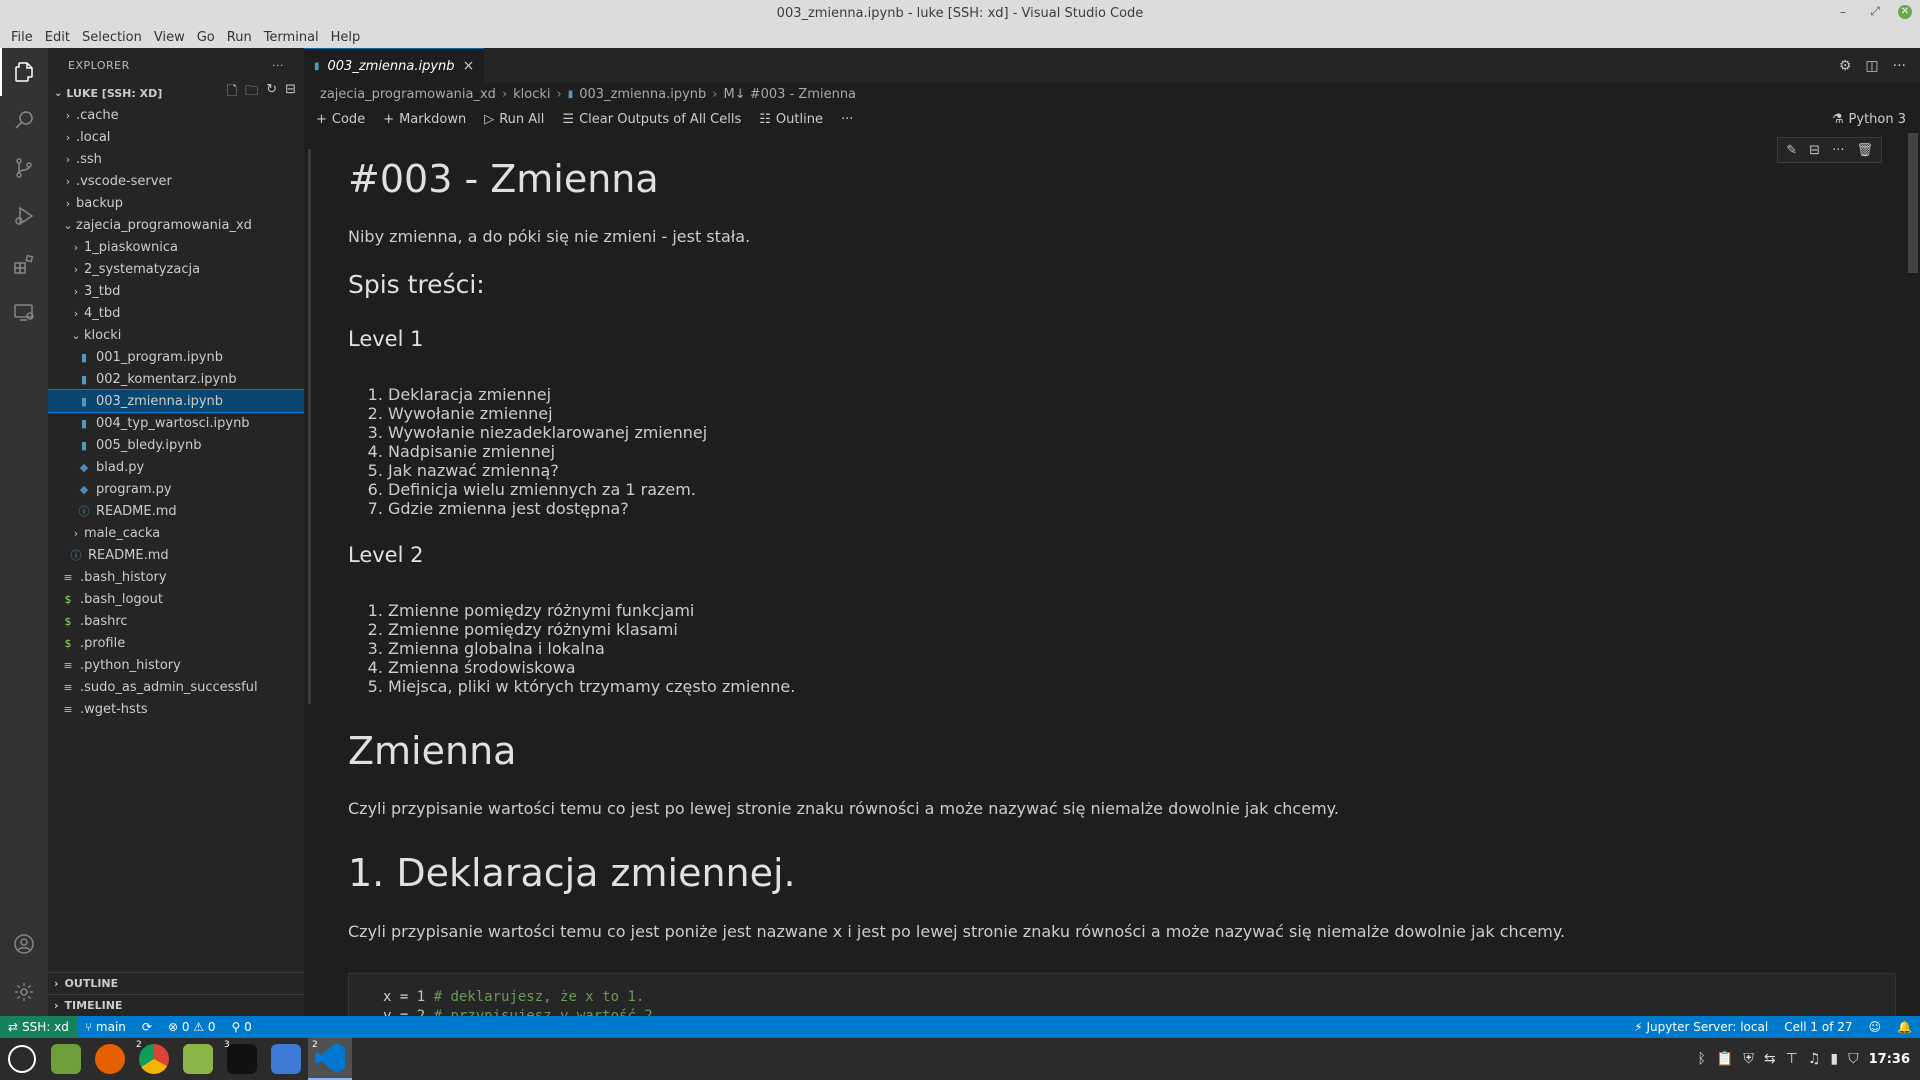  Describe the element at coordinates (469, 66) in the screenshot. I see `close-tab-icon: ×` at that location.